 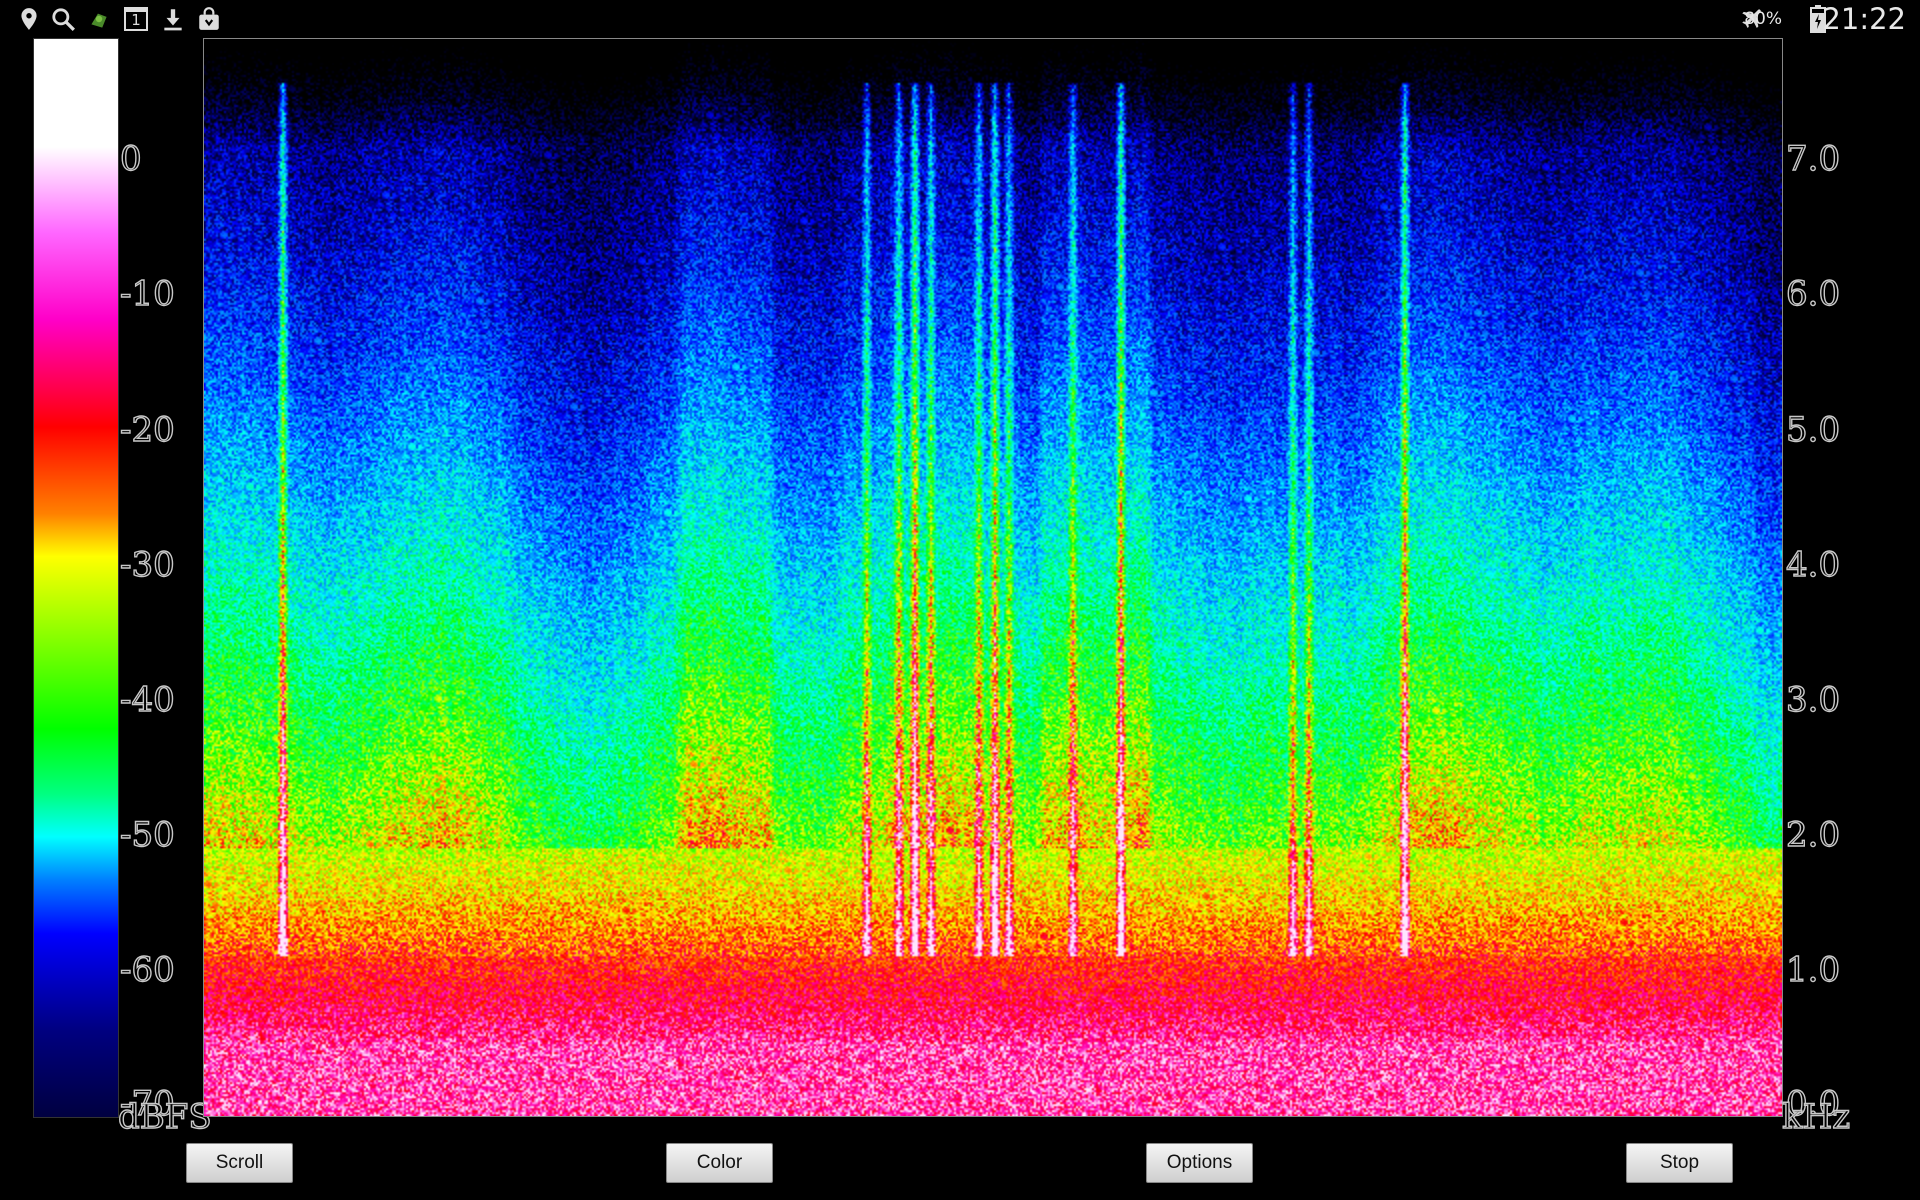 What do you see at coordinates (147, 294) in the screenshot?
I see `db-tick-1: -10` at bounding box center [147, 294].